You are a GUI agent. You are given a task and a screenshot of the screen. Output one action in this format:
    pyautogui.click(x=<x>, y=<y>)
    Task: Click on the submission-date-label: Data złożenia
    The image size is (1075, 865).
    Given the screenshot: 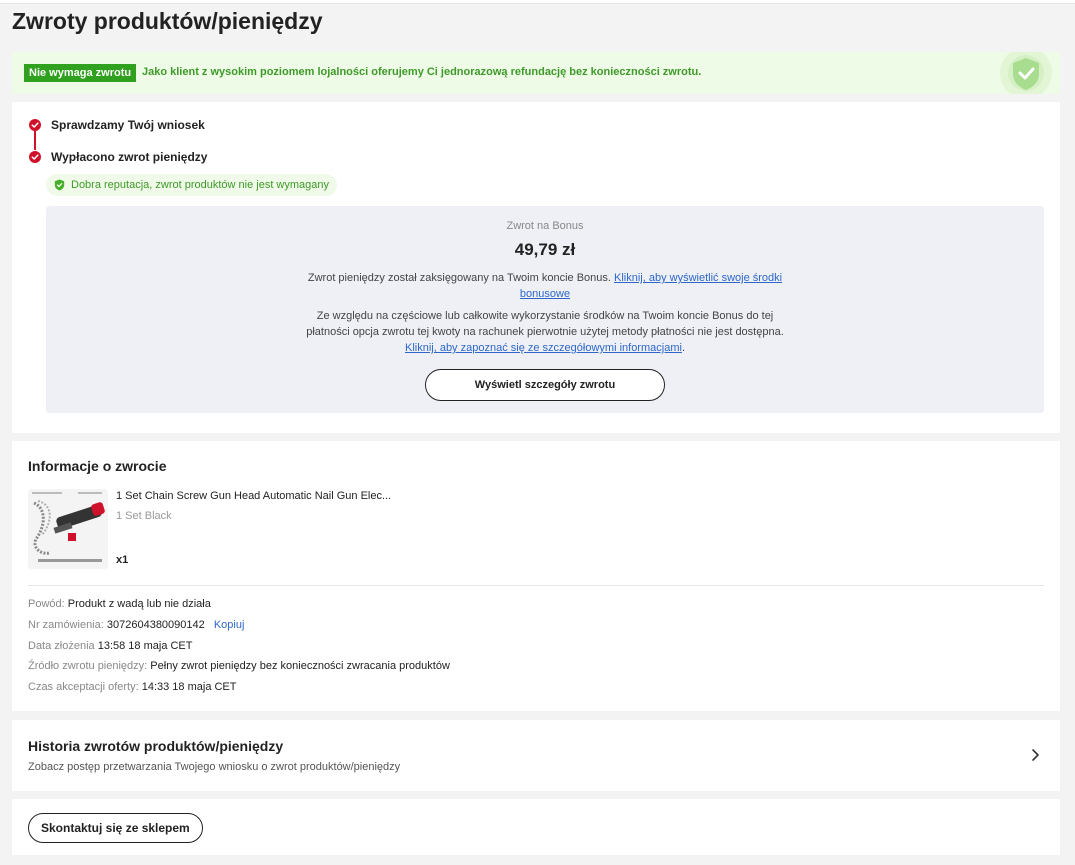 What is the action you would take?
    pyautogui.click(x=61, y=646)
    